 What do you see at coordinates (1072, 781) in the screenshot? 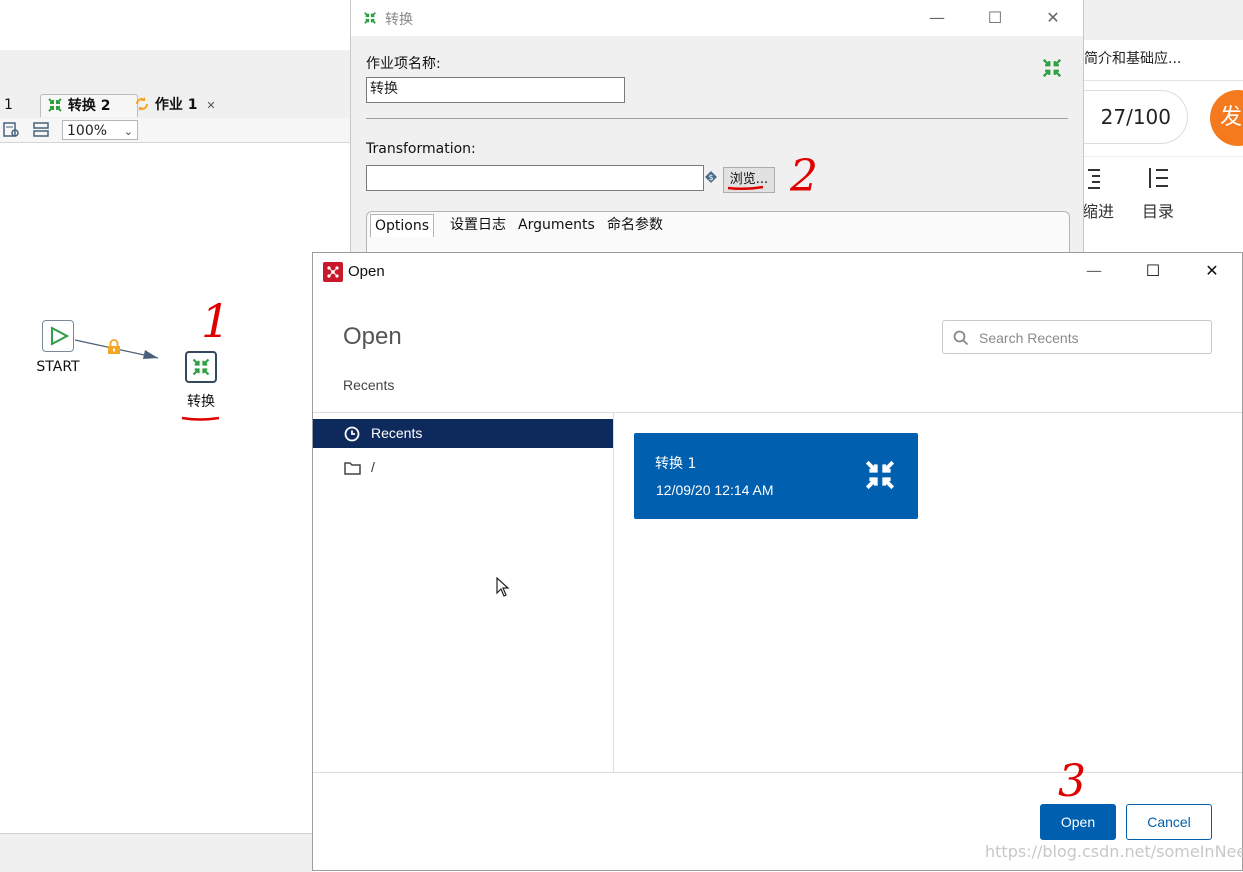
I see `annotation-mark-3: 3` at bounding box center [1072, 781].